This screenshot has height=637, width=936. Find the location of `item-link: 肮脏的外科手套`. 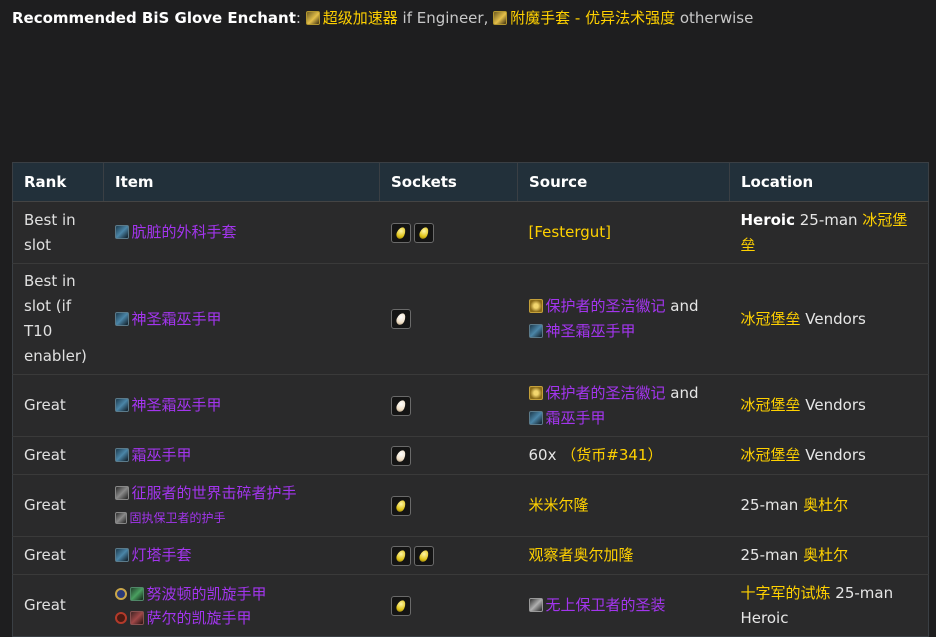

item-link: 肮脏的外科手套 is located at coordinates (184, 232).